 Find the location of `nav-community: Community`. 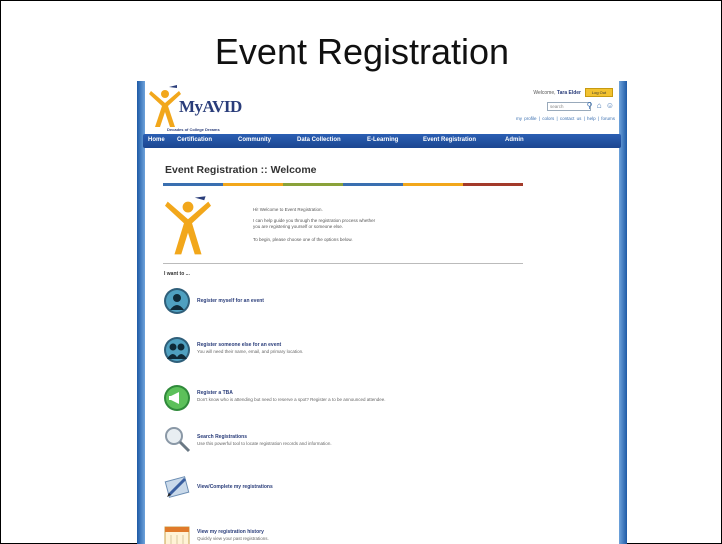

nav-community: Community is located at coordinates (254, 140).